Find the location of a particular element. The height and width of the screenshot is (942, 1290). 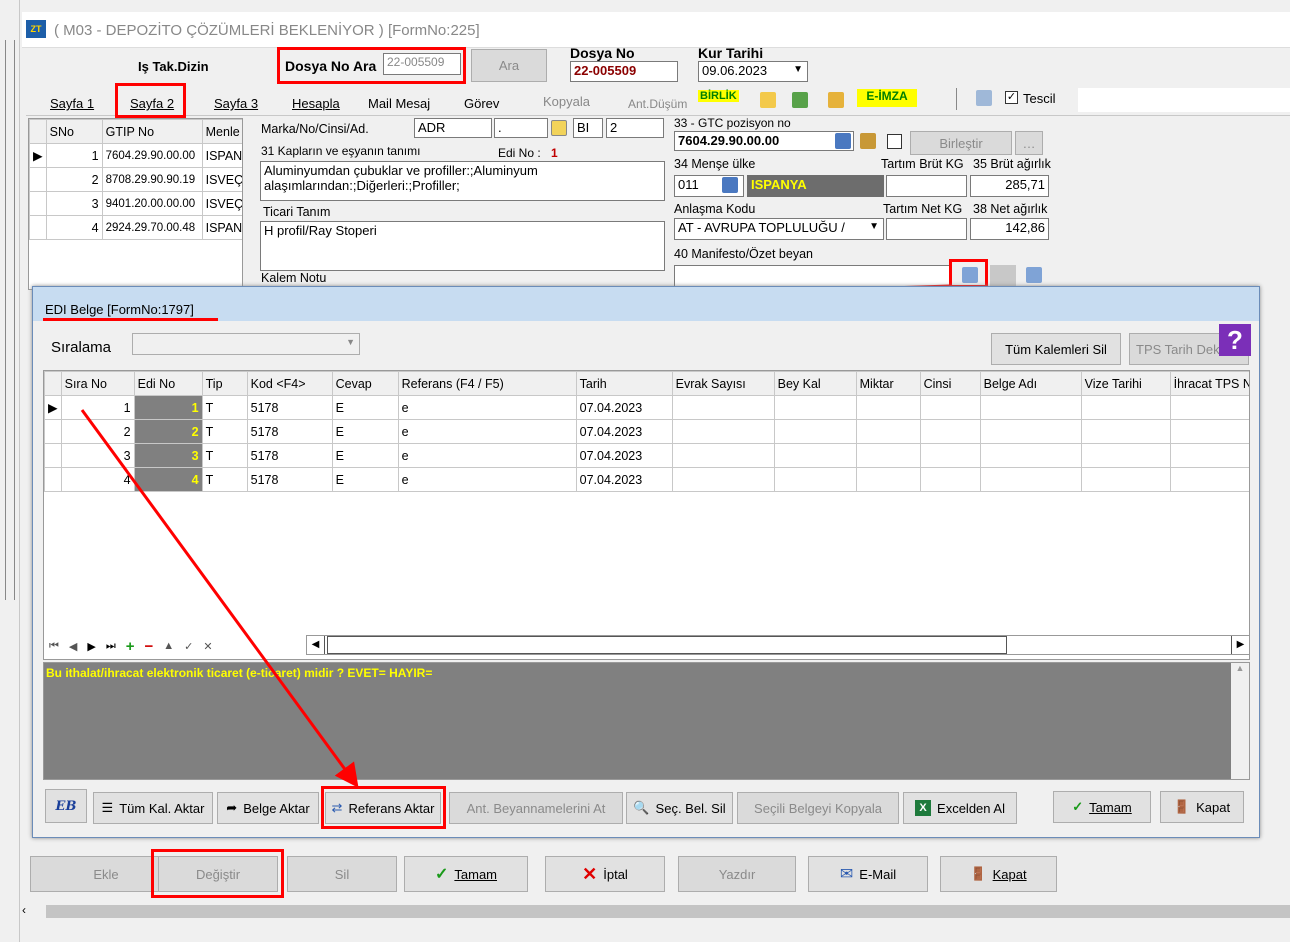

kapat-label: Kapat is located at coordinates (1009, 874).